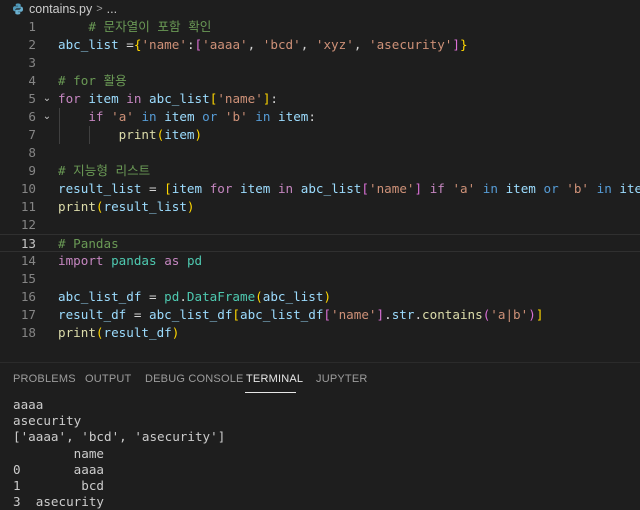 Image resolution: width=640 pixels, height=510 pixels. Describe the element at coordinates (437, 188) in the screenshot. I see `code-token: if` at that location.